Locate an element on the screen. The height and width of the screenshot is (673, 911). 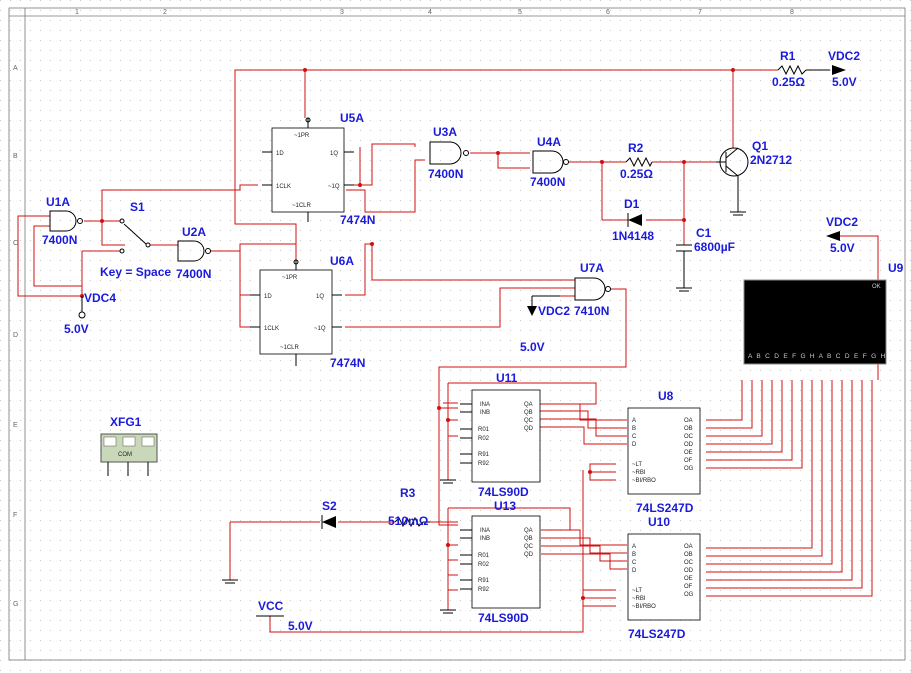
u8-pin-og: OG is located at coordinates (689, 469).